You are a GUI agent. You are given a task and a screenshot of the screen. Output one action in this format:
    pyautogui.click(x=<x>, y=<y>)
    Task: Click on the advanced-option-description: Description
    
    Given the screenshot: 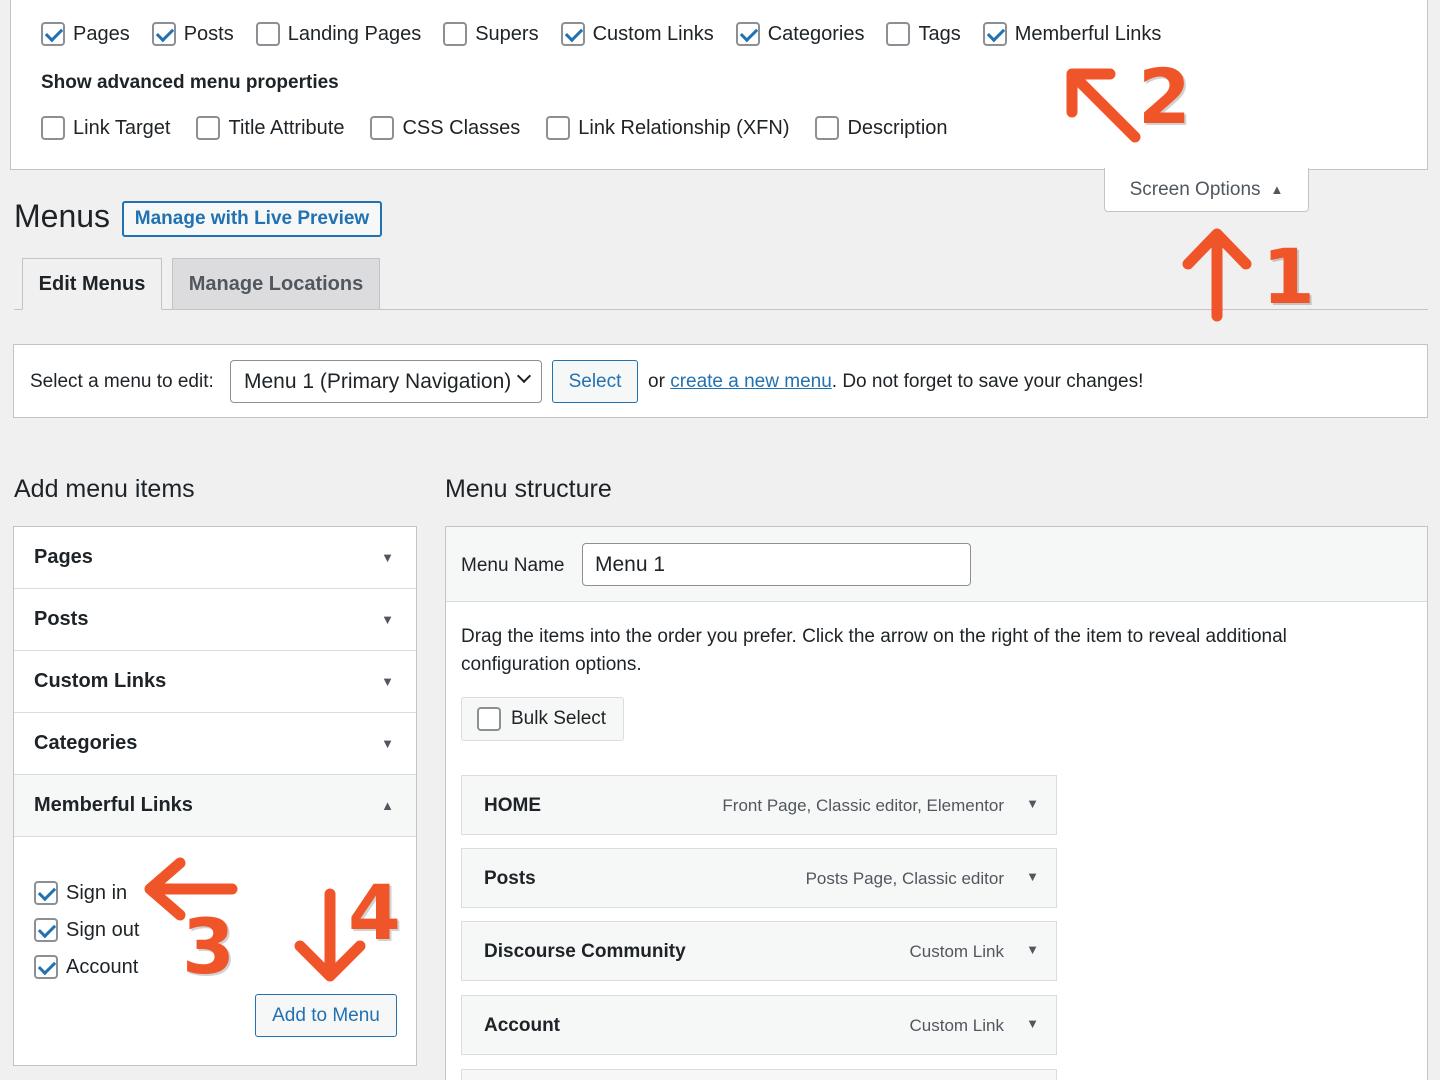 What is the action you would take?
    pyautogui.click(x=881, y=128)
    